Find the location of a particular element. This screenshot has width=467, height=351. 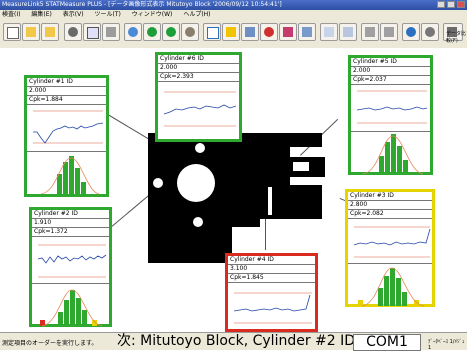

small-hole-top is located at coordinates (200, 148).